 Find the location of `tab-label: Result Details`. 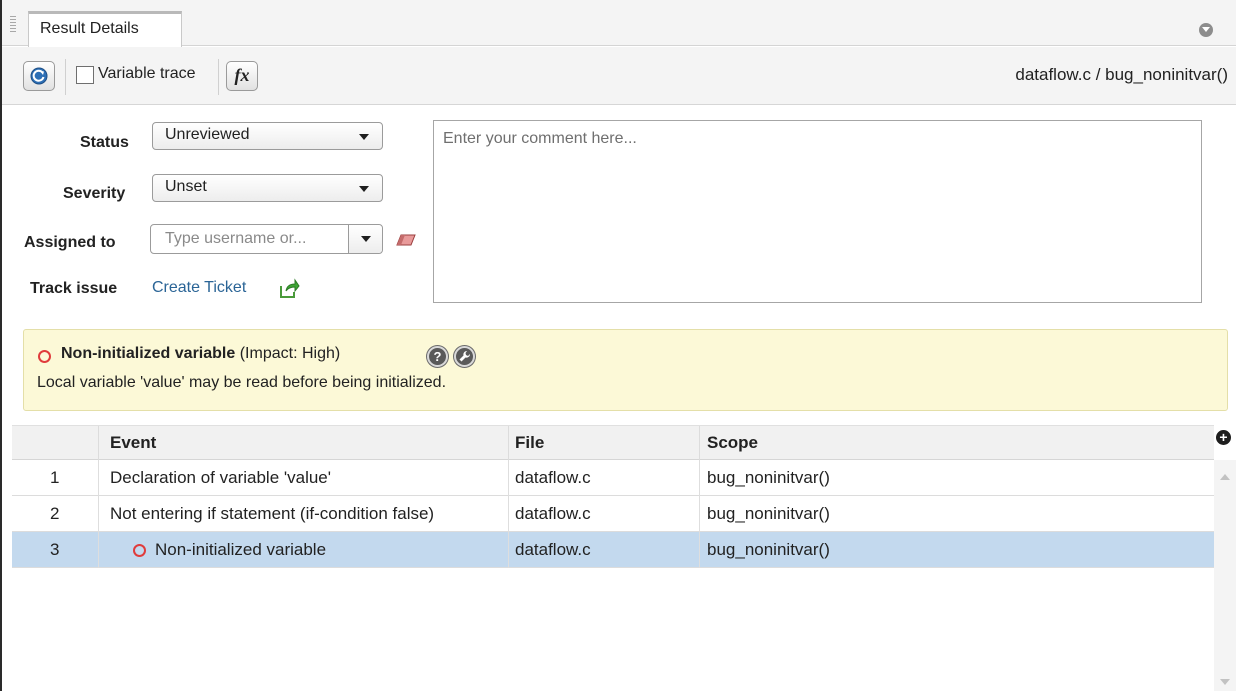

tab-label: Result Details is located at coordinates (89, 28).